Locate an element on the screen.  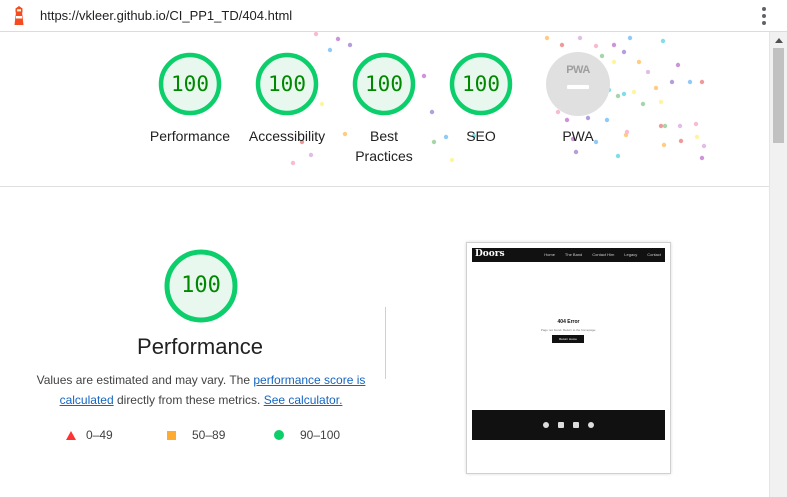
accessibility-score: 100 is located at coordinates (287, 84).